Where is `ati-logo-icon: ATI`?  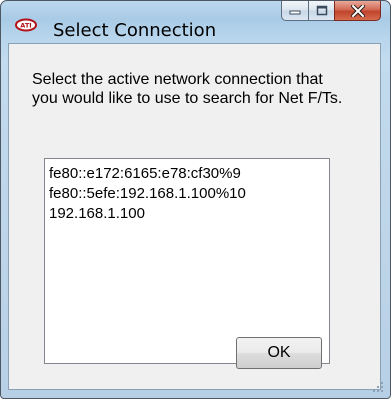 ati-logo-icon: ATI is located at coordinates (26, 25).